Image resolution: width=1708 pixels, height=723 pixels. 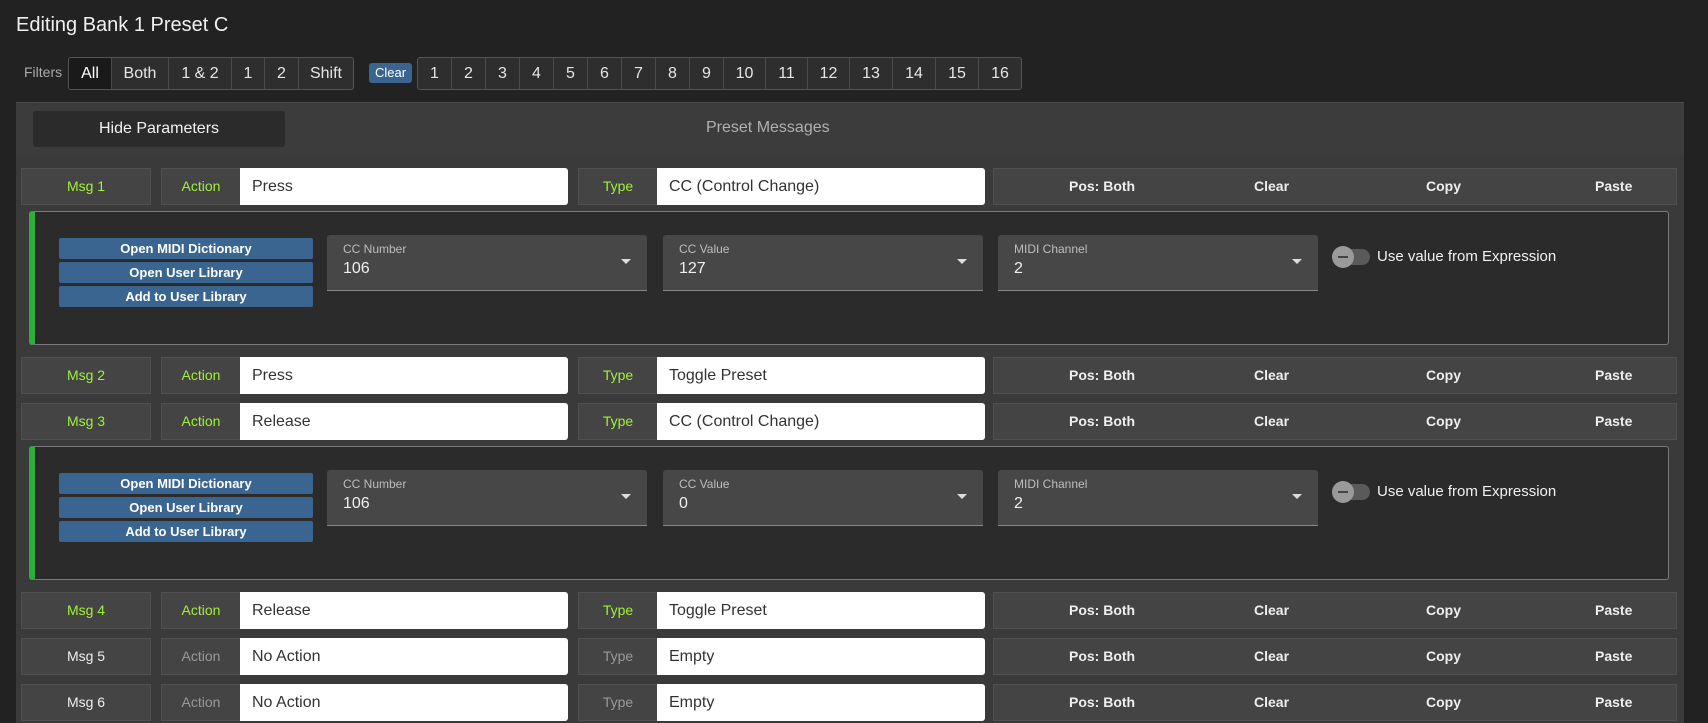 I want to click on channel-filter: 1, so click(x=435, y=73).